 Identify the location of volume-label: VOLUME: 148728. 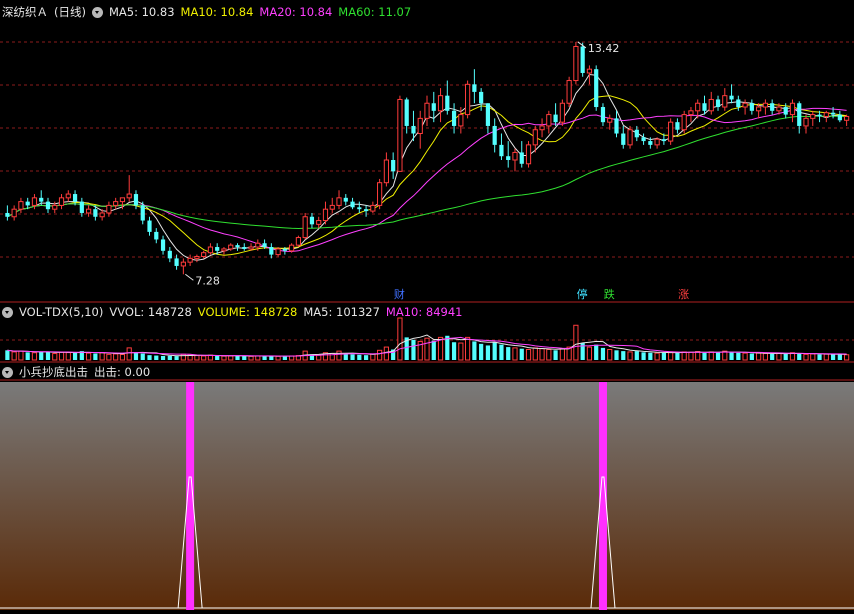
(247, 312).